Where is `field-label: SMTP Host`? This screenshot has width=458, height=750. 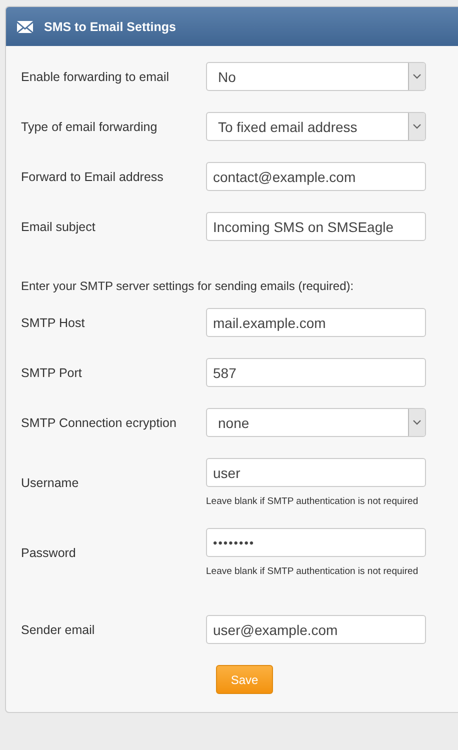
field-label: SMTP Host is located at coordinates (53, 323).